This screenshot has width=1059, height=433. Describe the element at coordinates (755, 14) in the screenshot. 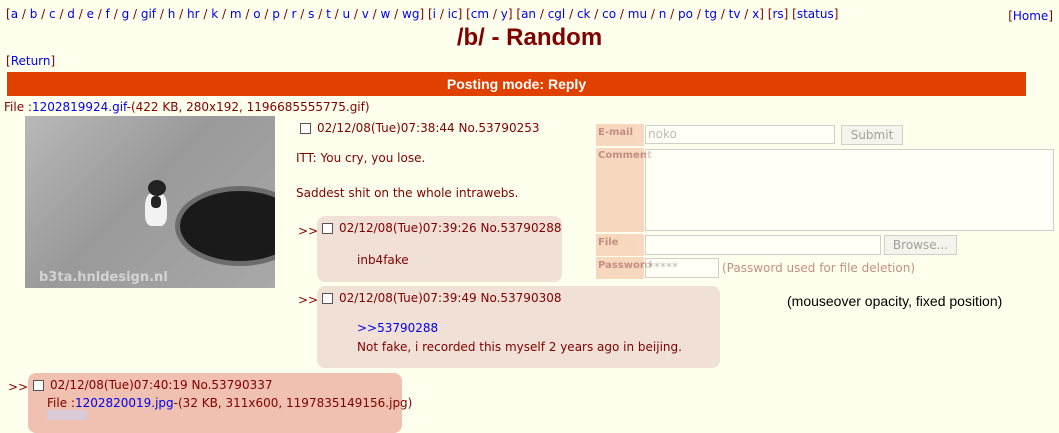

I see `board-link-x: x` at that location.